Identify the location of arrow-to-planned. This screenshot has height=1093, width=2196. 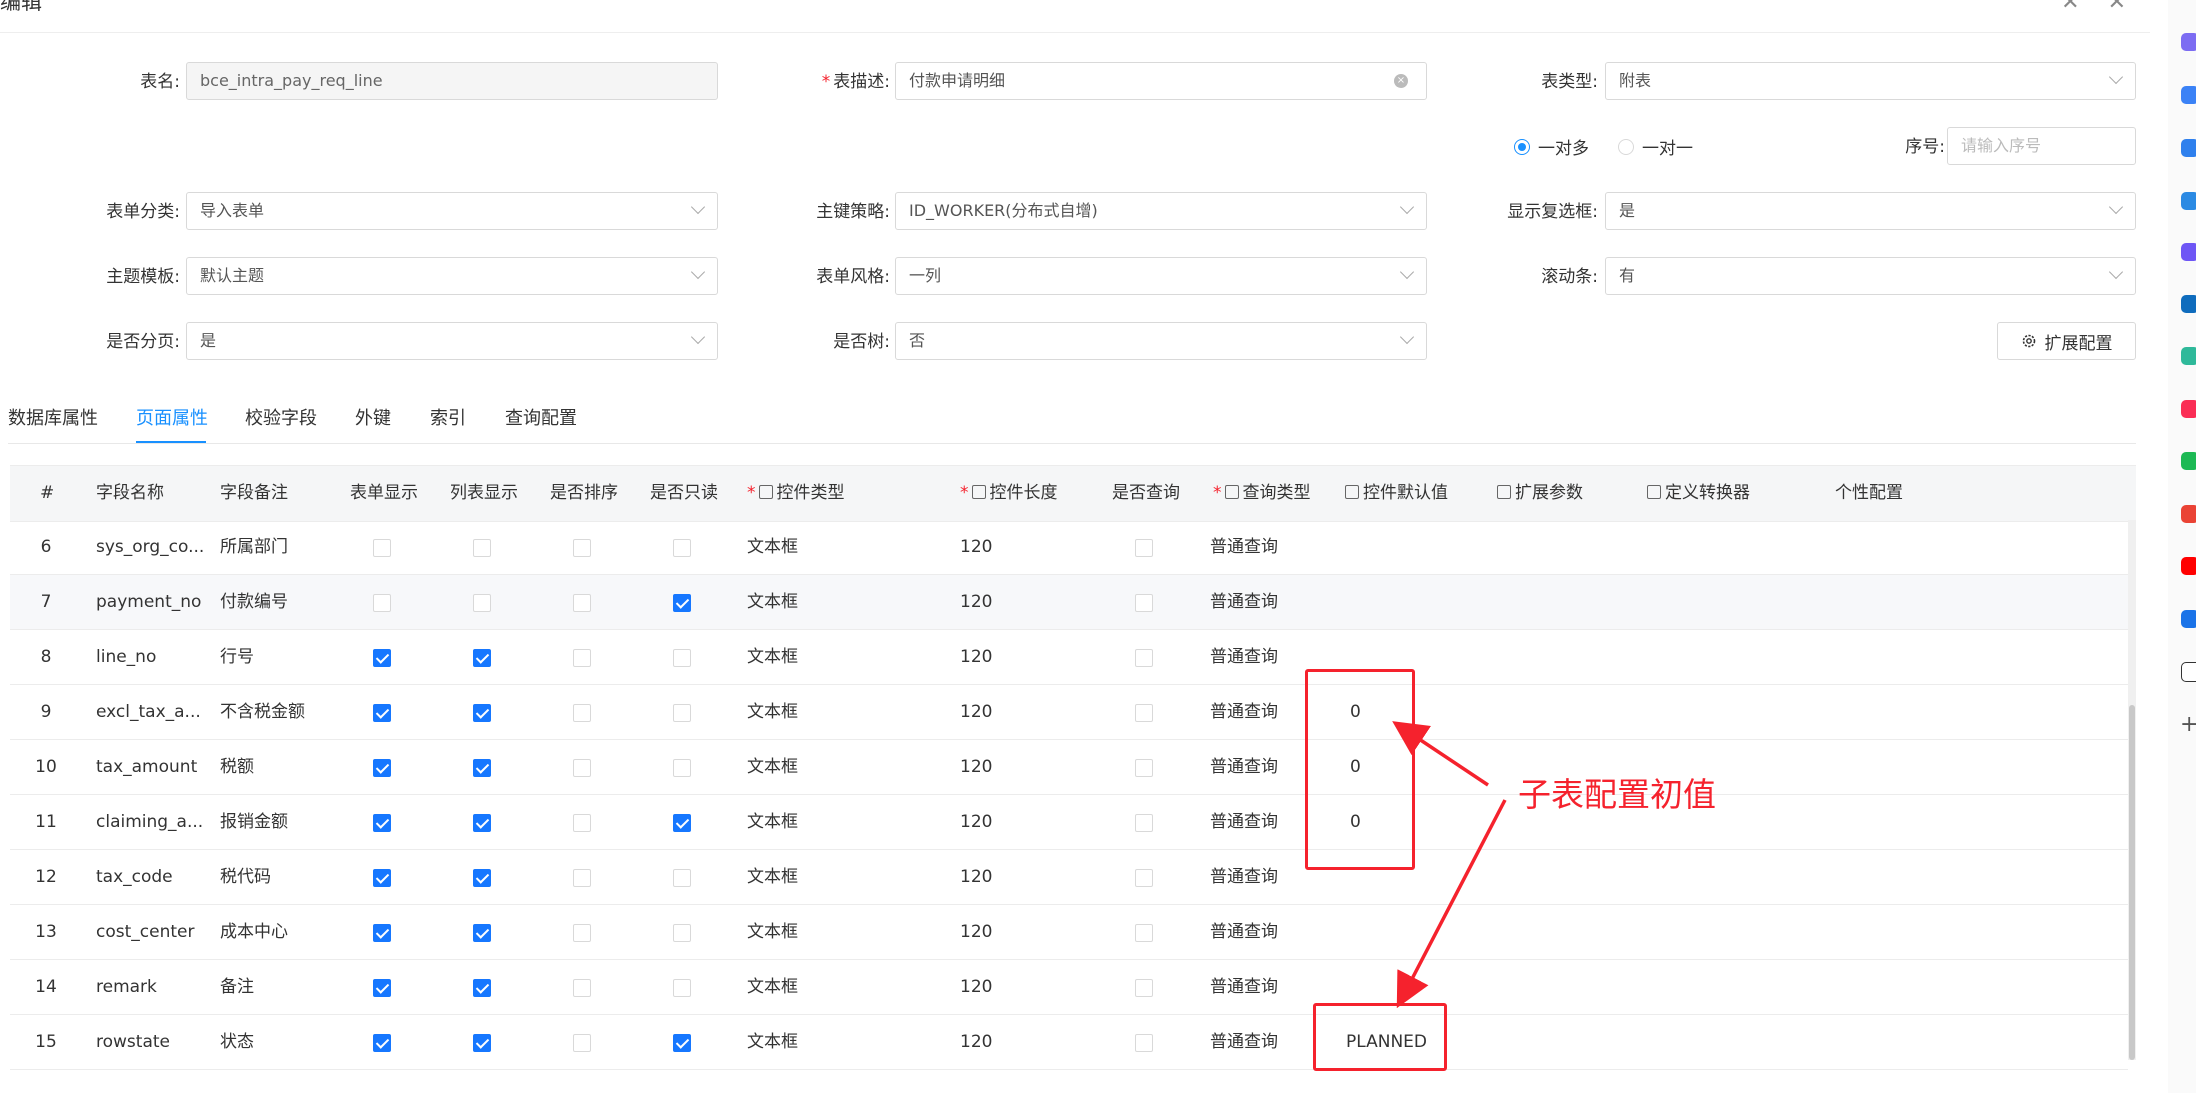
(1451, 904).